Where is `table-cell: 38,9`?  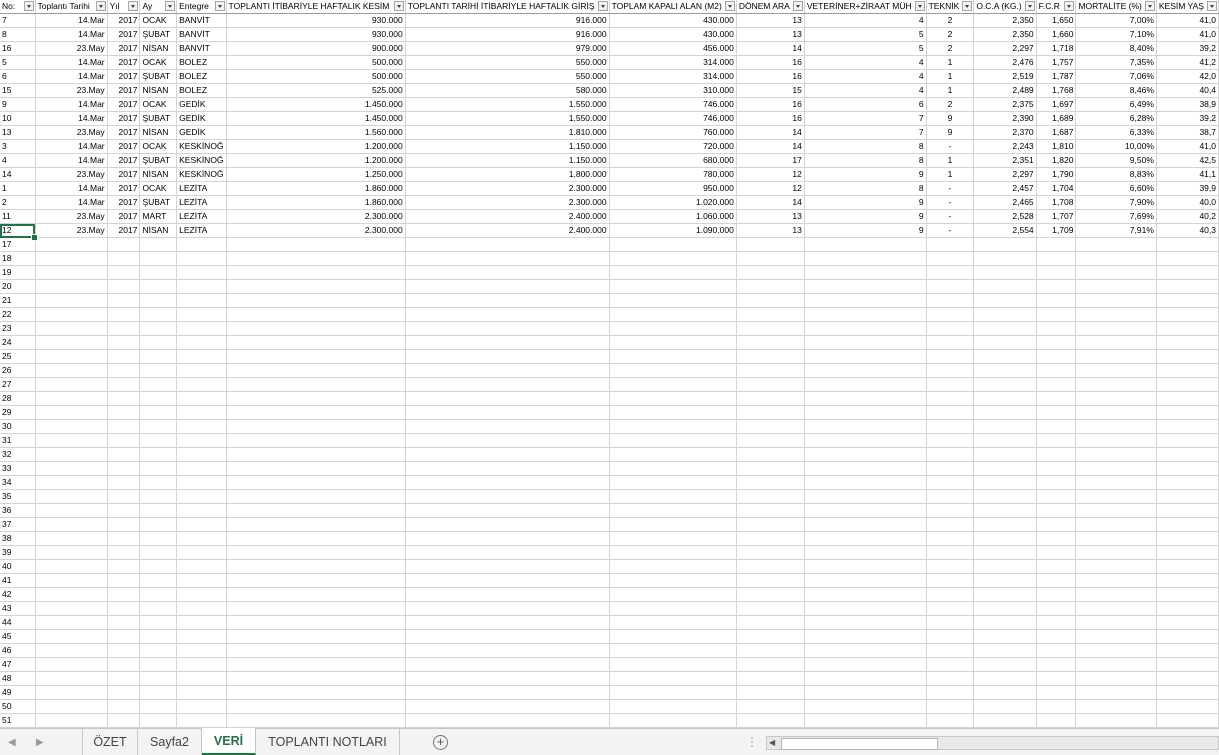
table-cell: 38,9 is located at coordinates (1187, 104).